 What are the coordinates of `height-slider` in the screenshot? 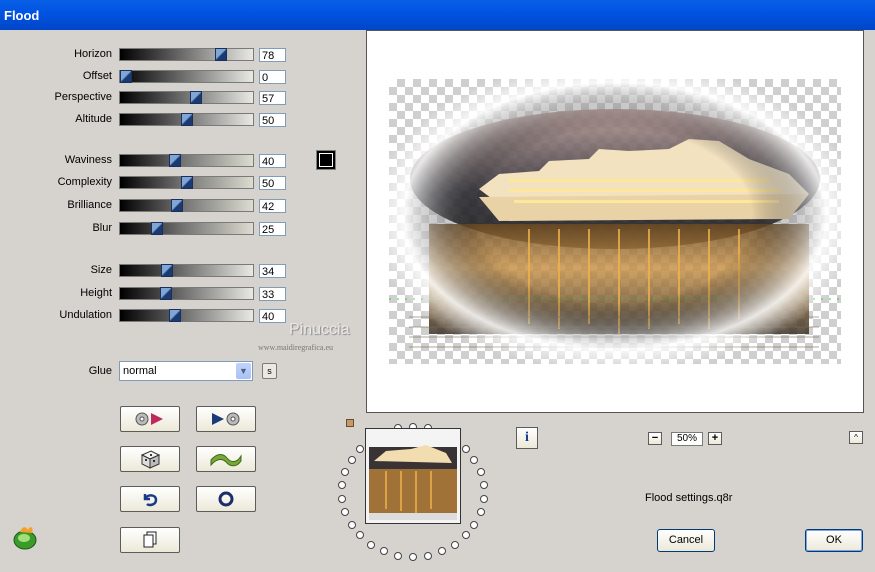 It's located at (186, 293).